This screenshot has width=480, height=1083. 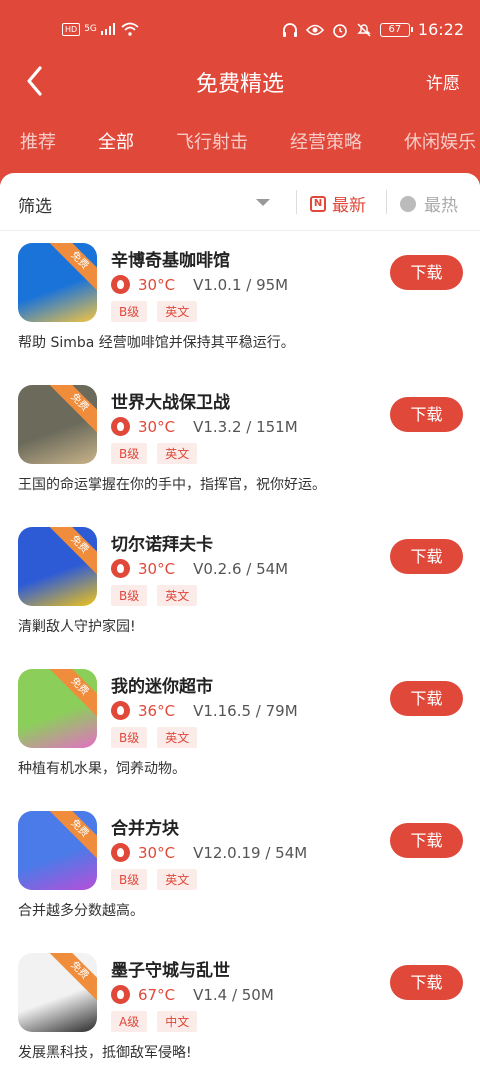 What do you see at coordinates (240, 81) in the screenshot?
I see `top-bar: 免费精选 许愿` at bounding box center [240, 81].